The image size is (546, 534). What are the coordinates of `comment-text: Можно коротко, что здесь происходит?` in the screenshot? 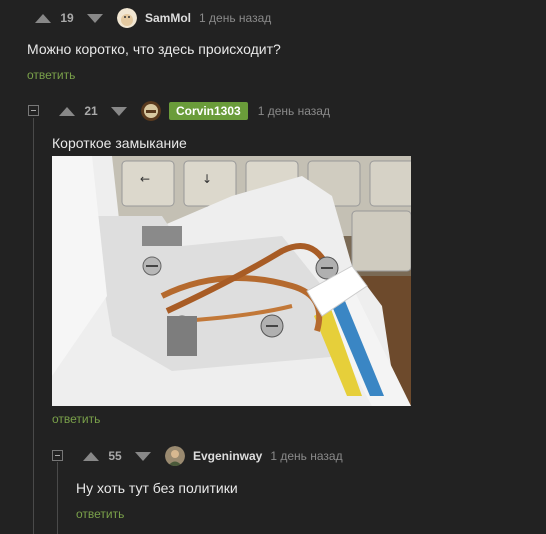 It's located at (154, 49).